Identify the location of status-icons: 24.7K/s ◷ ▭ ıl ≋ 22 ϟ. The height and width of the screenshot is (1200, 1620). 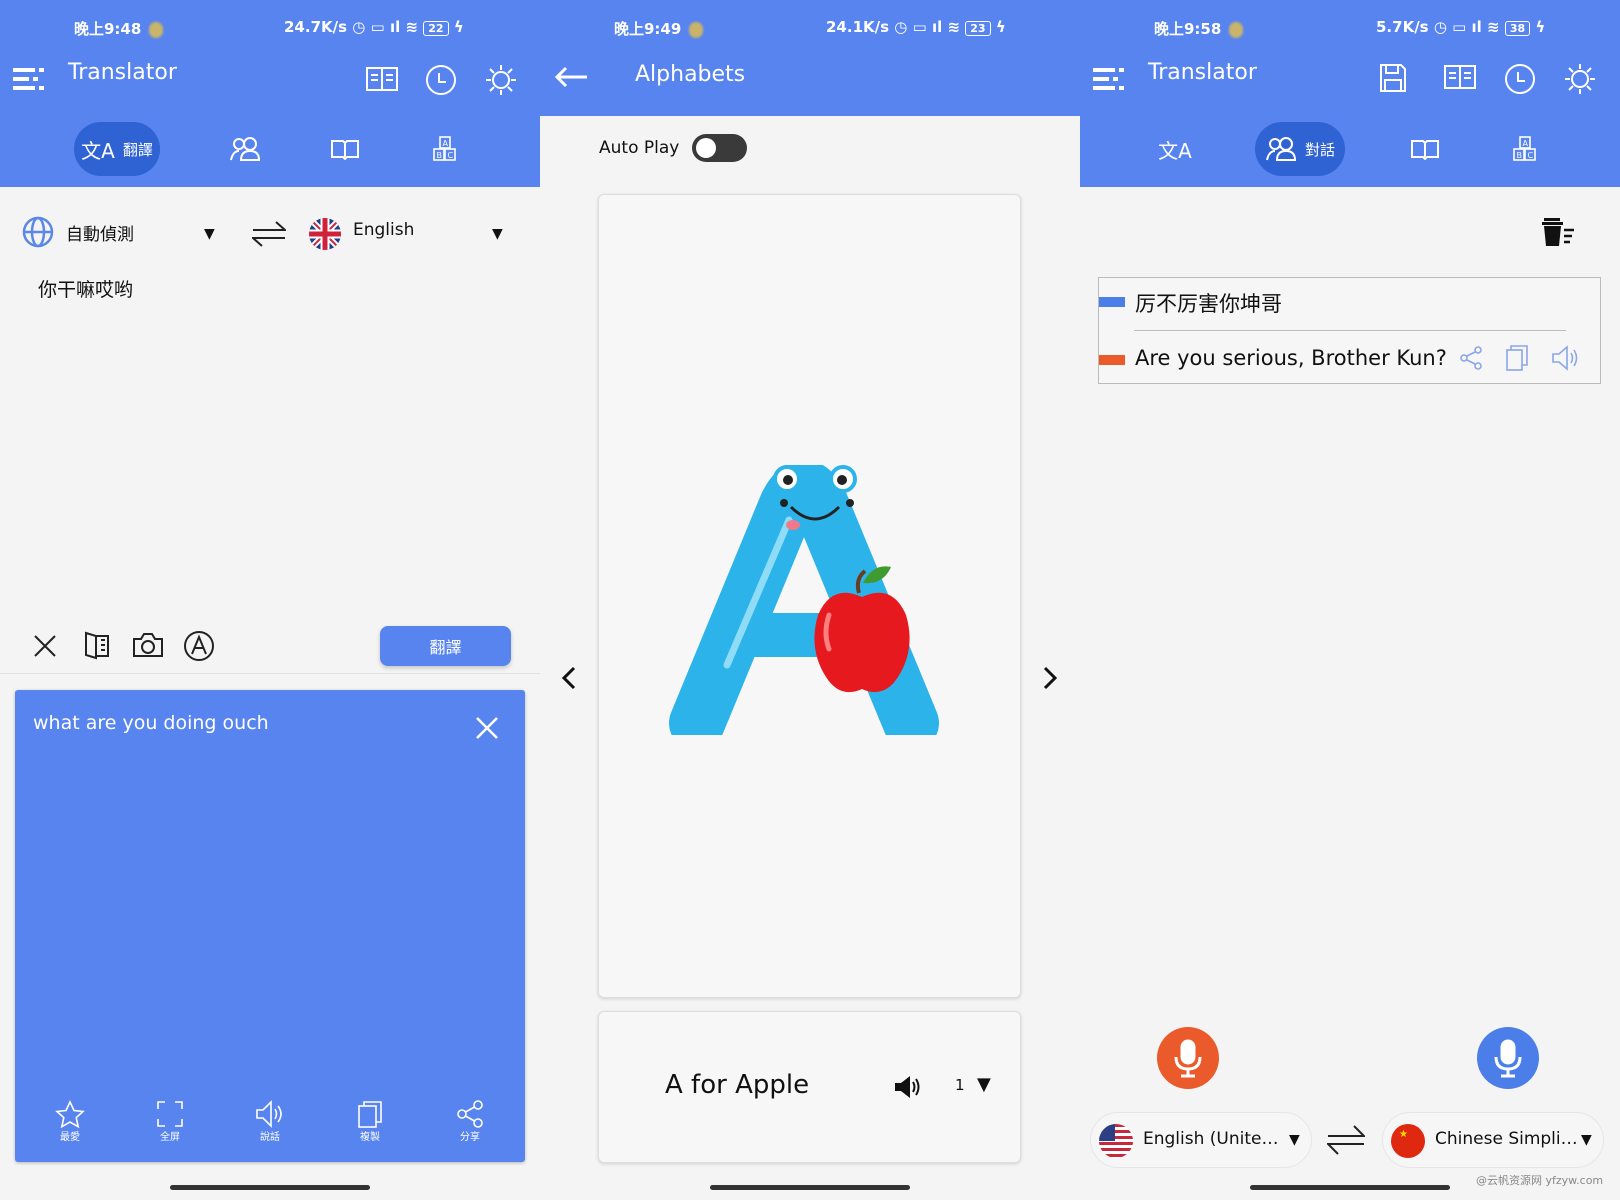
(374, 27).